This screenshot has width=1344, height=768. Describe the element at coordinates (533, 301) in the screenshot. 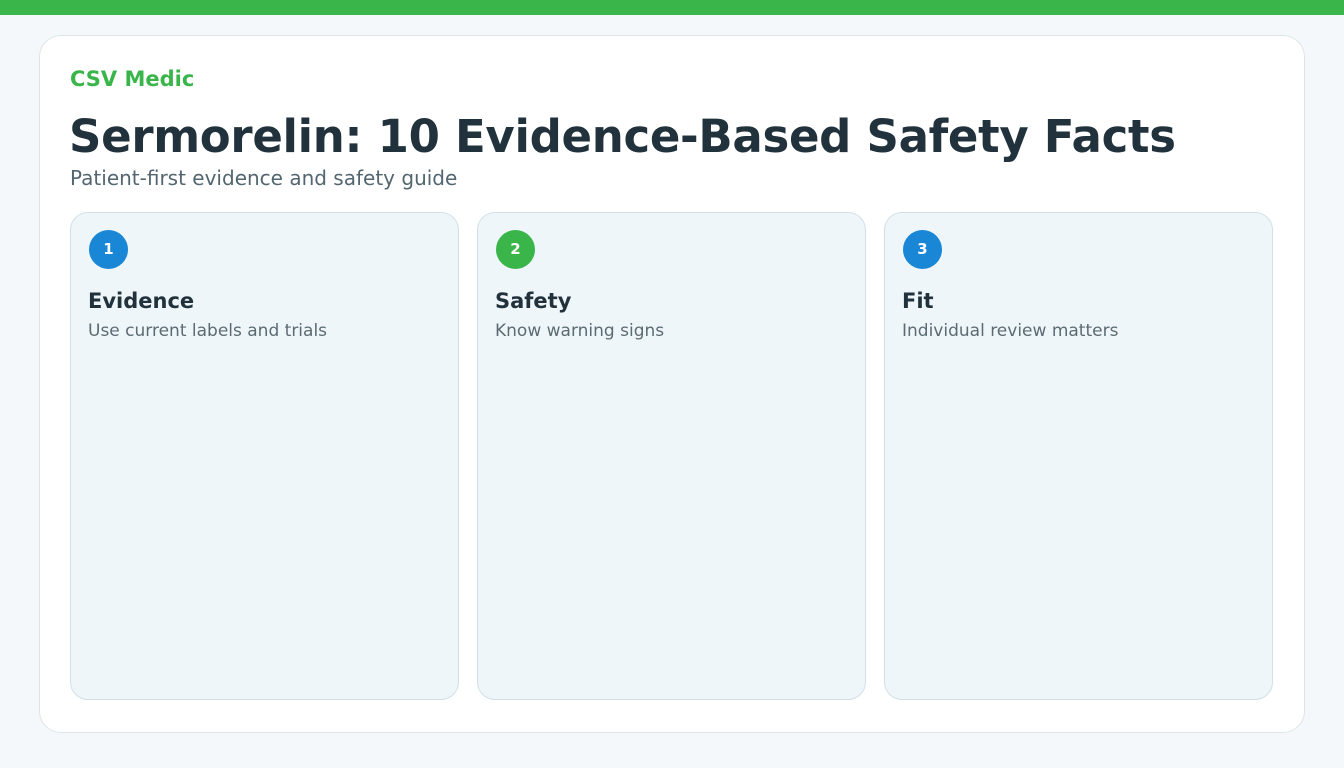

I see `card-title: Safety` at that location.